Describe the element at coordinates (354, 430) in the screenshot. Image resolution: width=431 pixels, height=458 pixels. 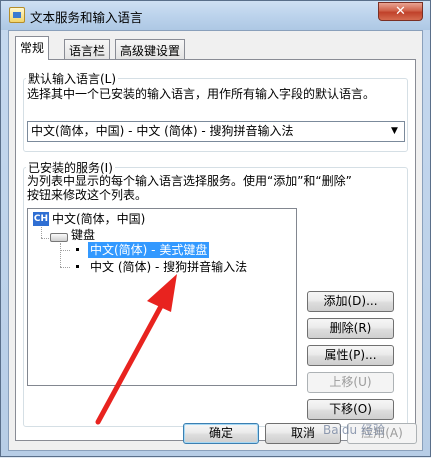
I see `watermark: Baidu 经验` at that location.